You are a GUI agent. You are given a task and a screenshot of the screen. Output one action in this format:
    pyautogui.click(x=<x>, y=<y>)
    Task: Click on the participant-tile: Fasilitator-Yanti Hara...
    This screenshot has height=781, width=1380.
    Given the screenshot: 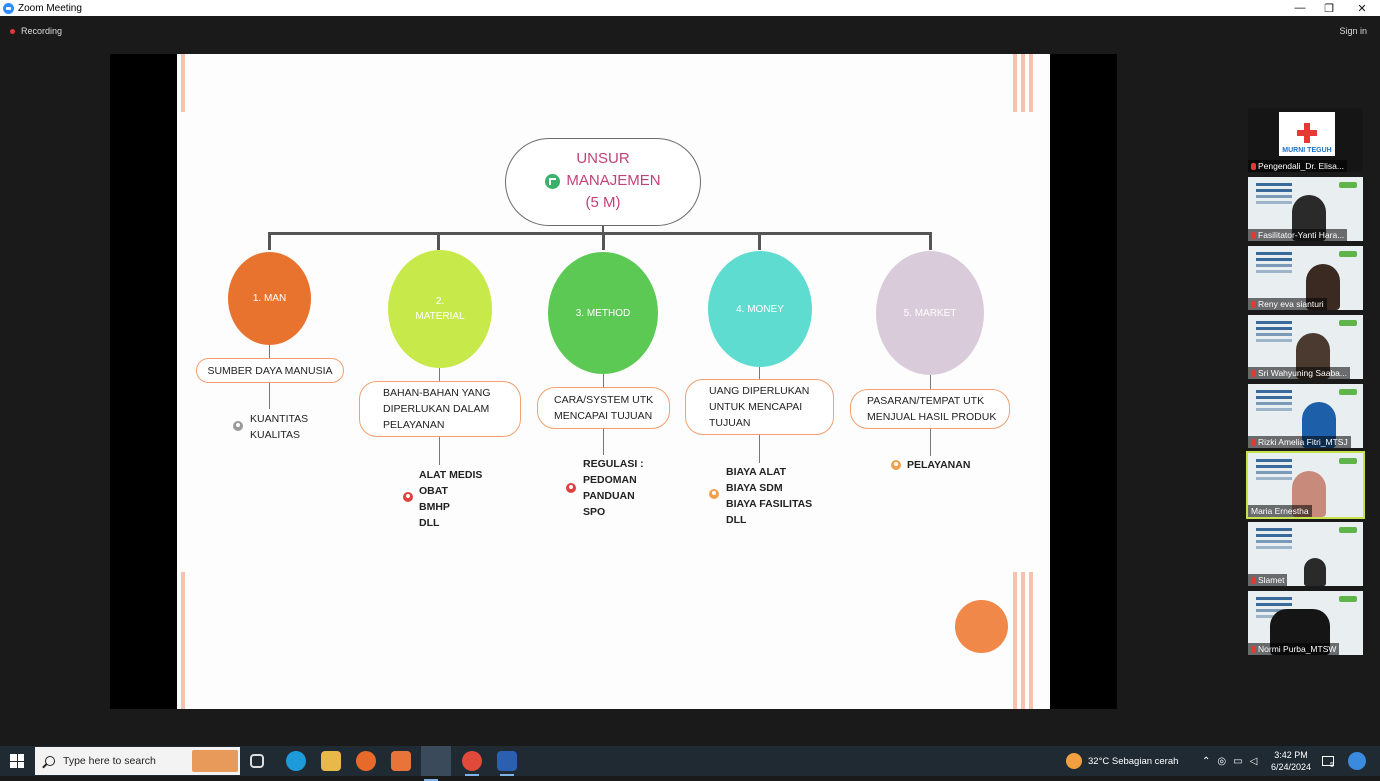 What is the action you would take?
    pyautogui.click(x=1305, y=209)
    